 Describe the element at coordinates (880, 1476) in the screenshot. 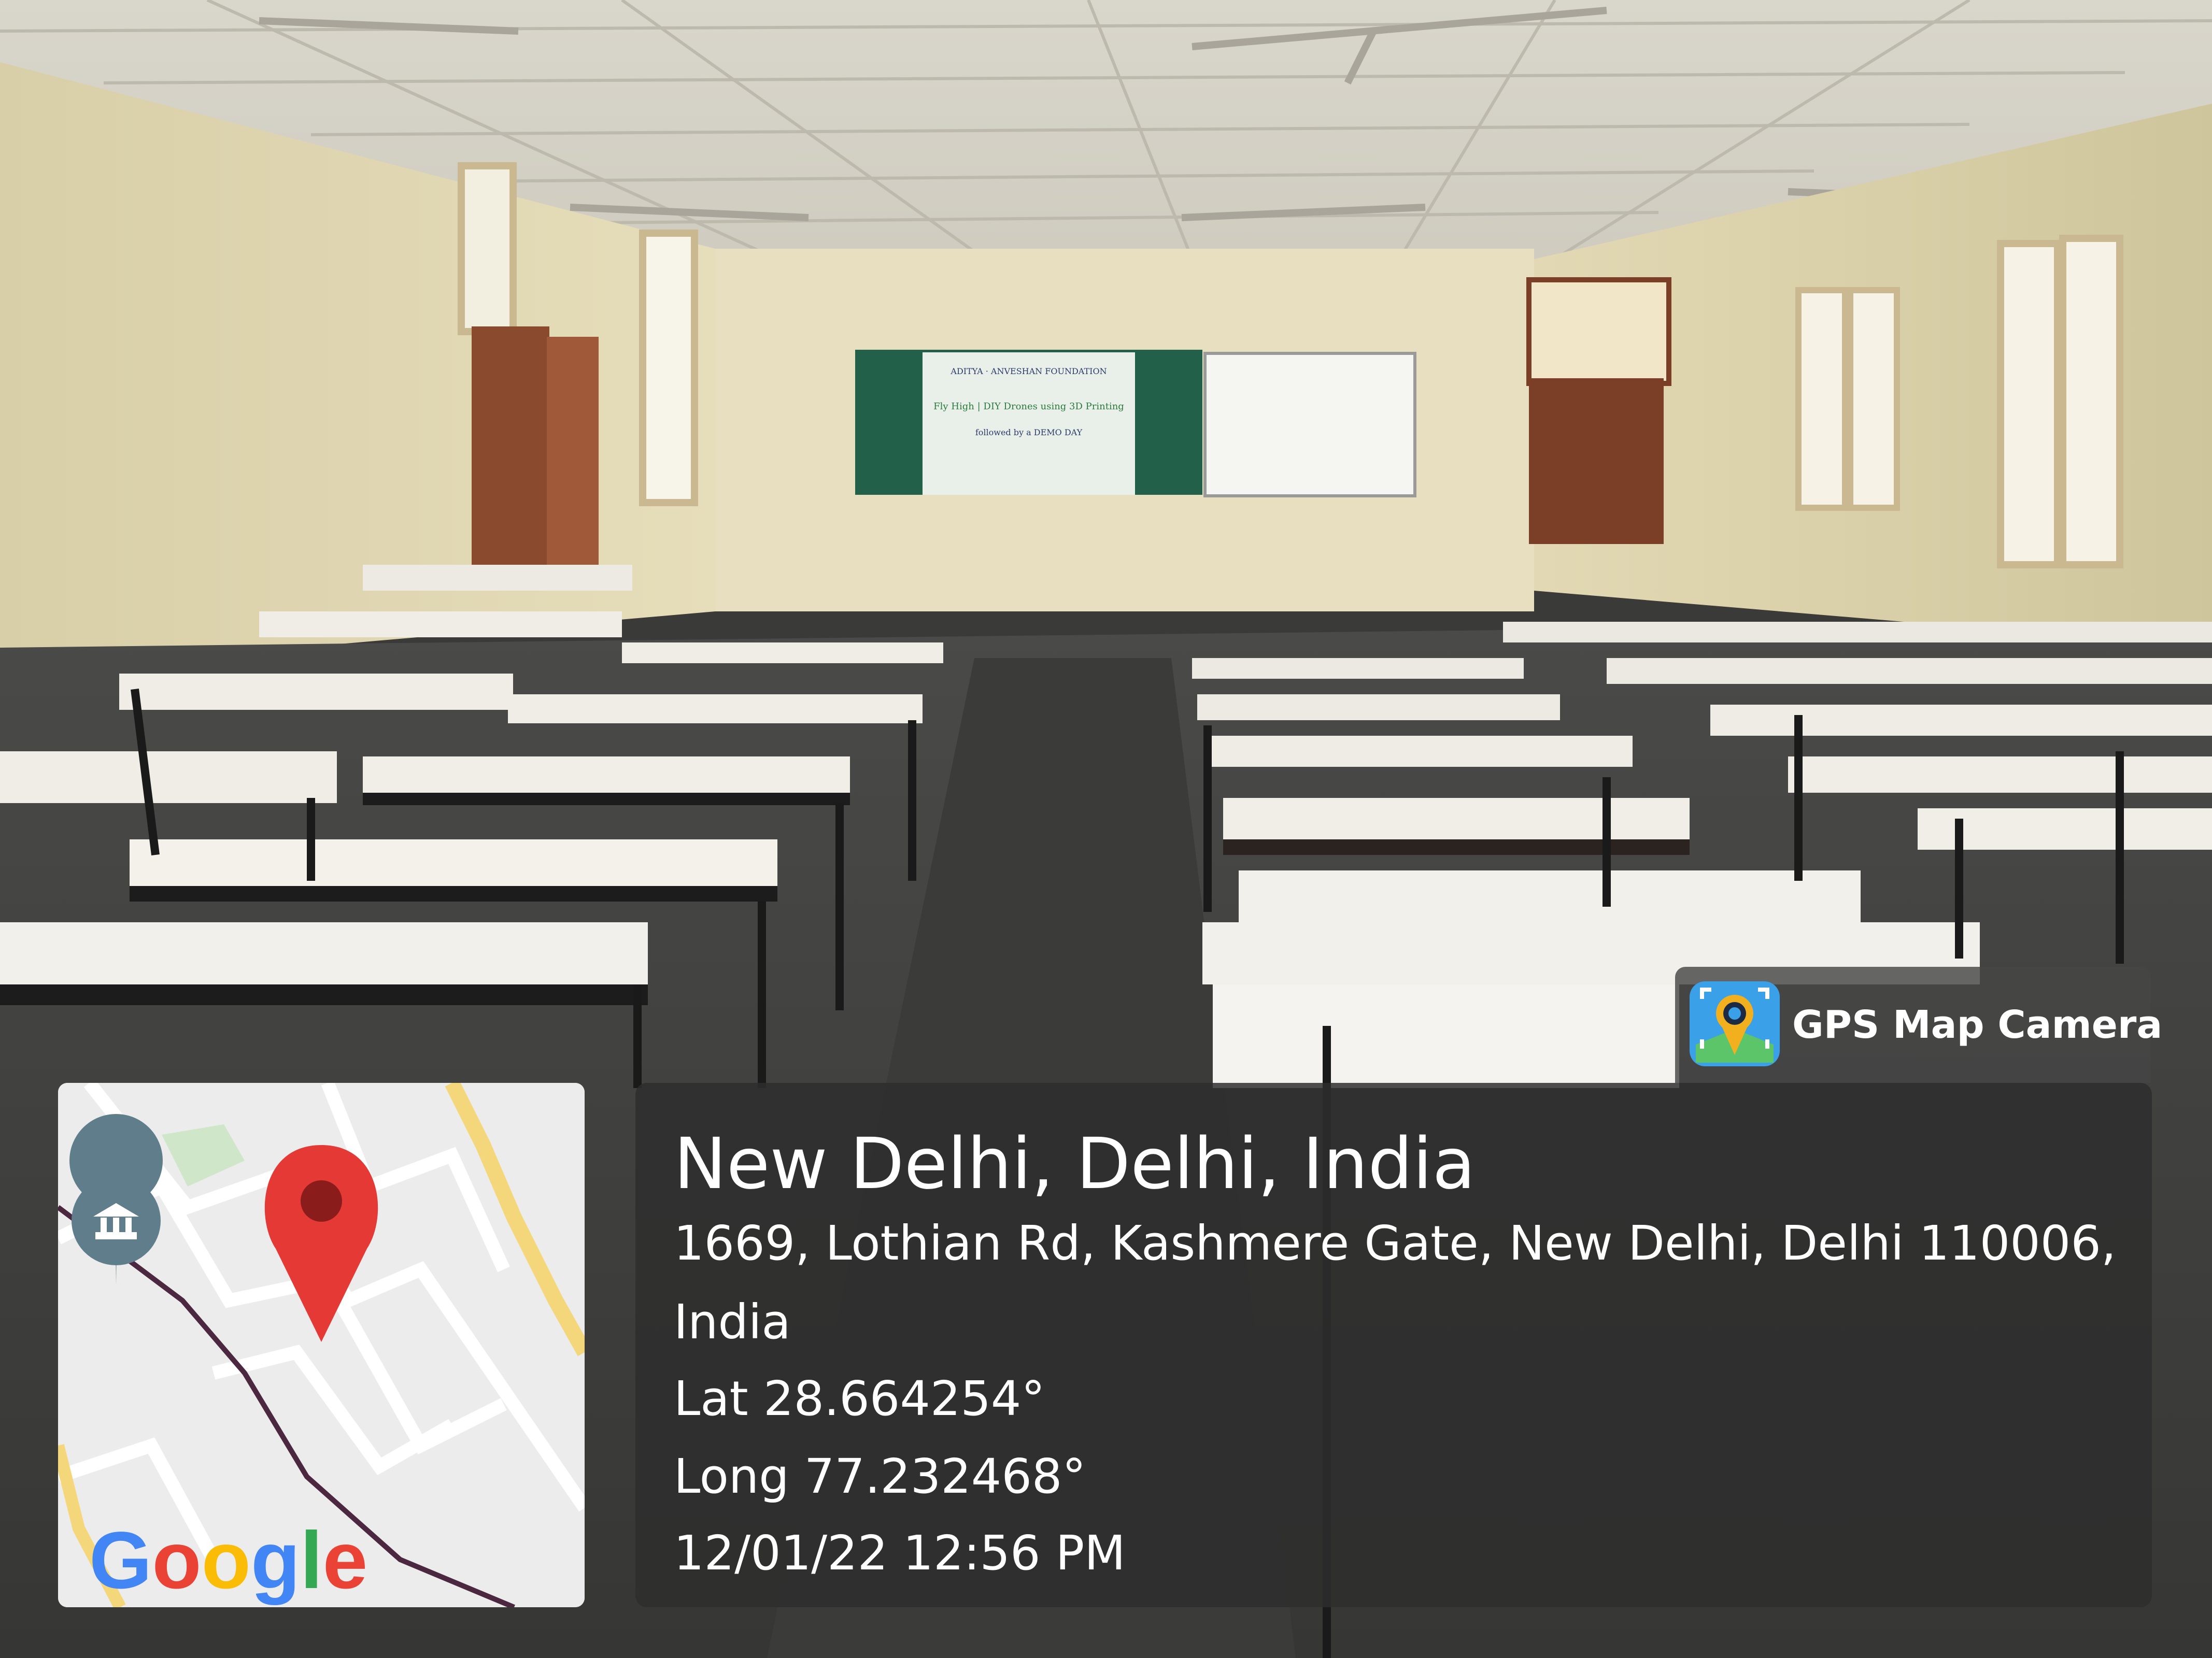

I see `longitude-text: Long 77.232468°` at that location.